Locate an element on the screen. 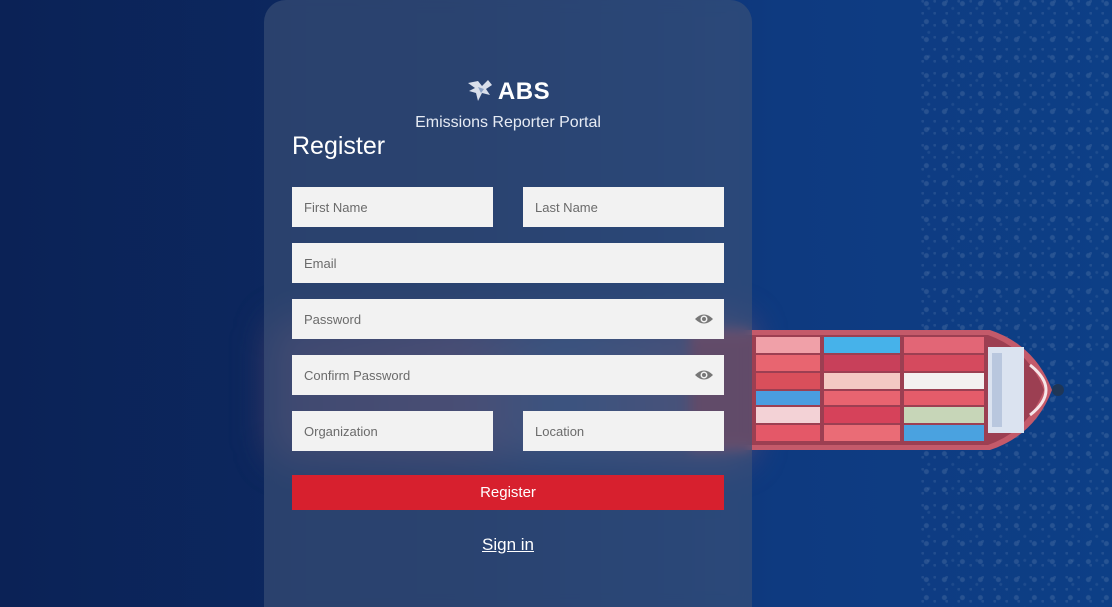 The width and height of the screenshot is (1112, 607). logo: ABS is located at coordinates (508, 92).